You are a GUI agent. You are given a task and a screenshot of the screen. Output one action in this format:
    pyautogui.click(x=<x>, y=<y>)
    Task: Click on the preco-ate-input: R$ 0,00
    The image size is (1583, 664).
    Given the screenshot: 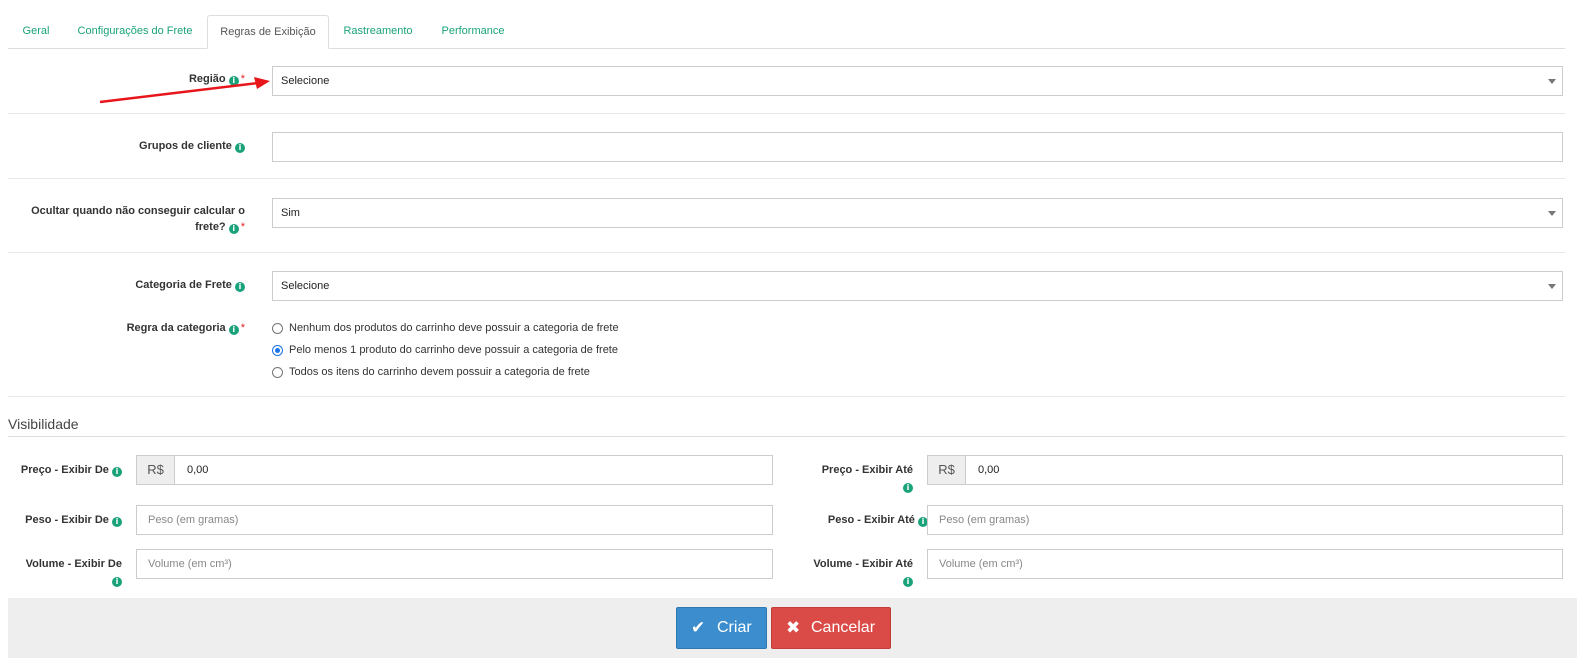 What is the action you would take?
    pyautogui.click(x=1245, y=470)
    